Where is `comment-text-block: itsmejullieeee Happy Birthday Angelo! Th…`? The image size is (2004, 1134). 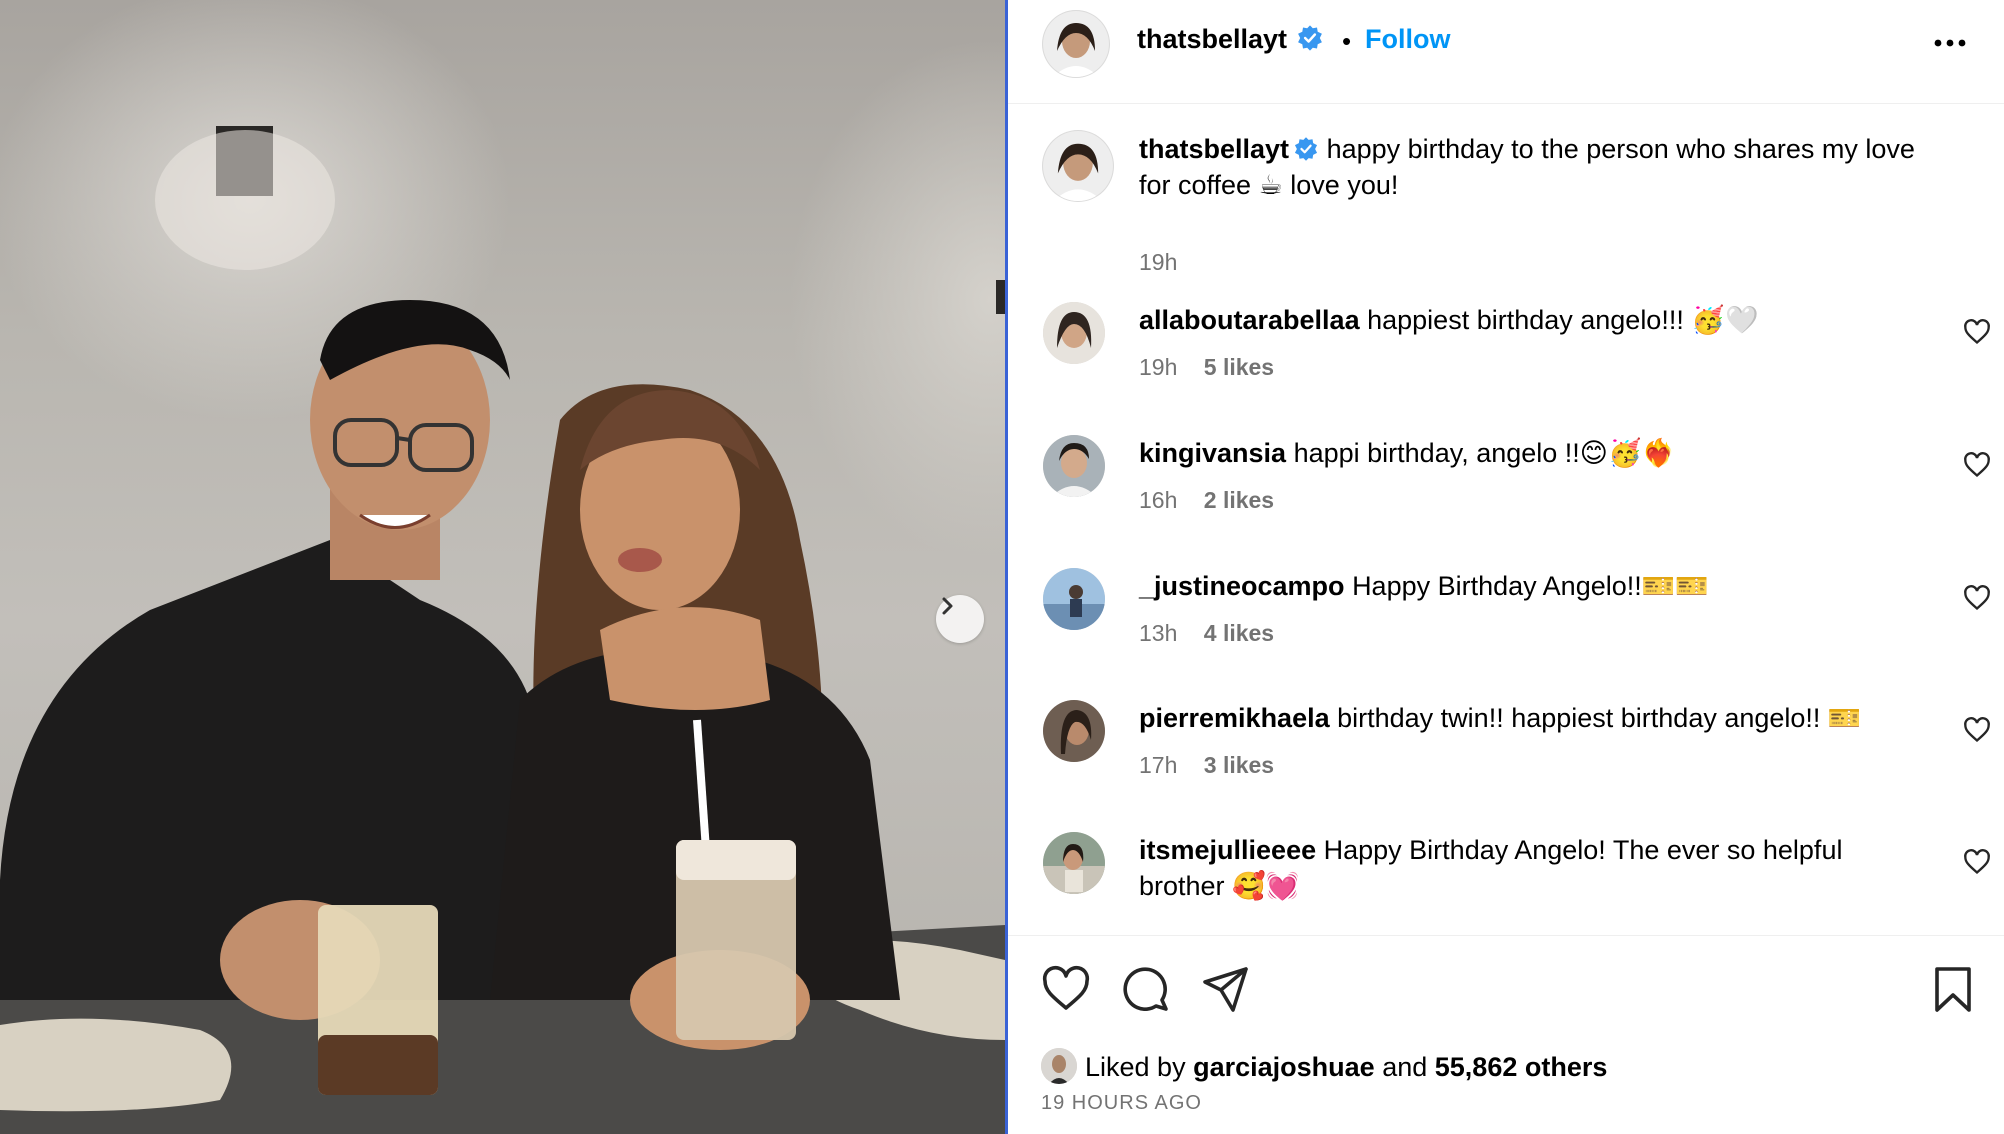 comment-text-block: itsmejullieeee Happy Birthday Angelo! Th… is located at coordinates (1529, 868).